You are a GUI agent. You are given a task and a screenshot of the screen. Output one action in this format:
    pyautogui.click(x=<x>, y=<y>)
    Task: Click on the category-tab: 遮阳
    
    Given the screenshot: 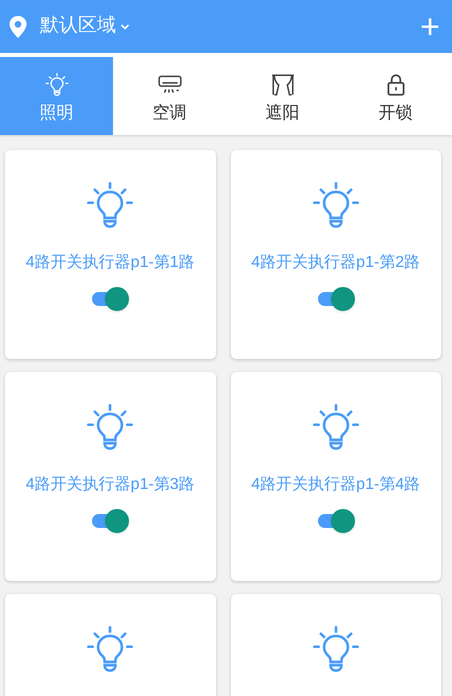 What is the action you would take?
    pyautogui.click(x=282, y=96)
    